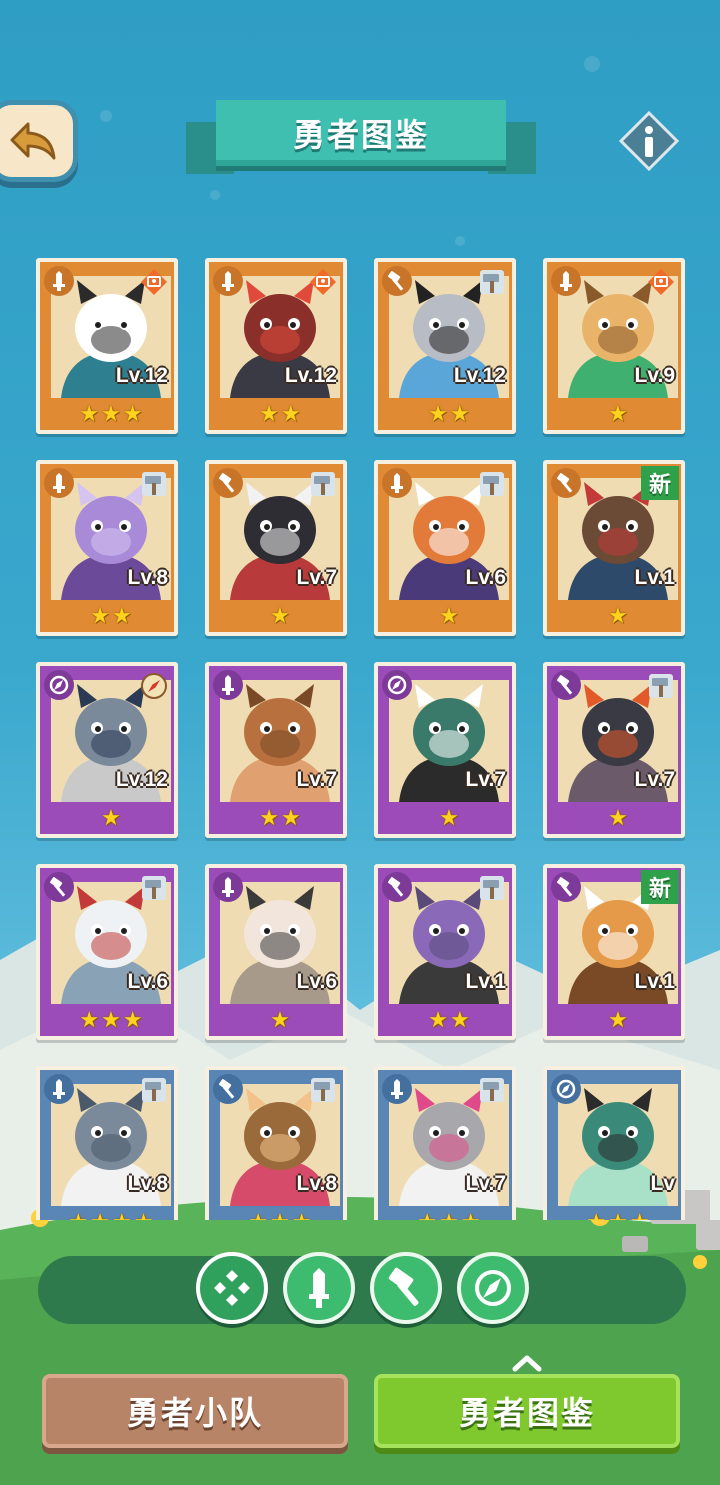  Describe the element at coordinates (614, 1143) in the screenshot. I see `hero-card: Lv★★★` at that location.